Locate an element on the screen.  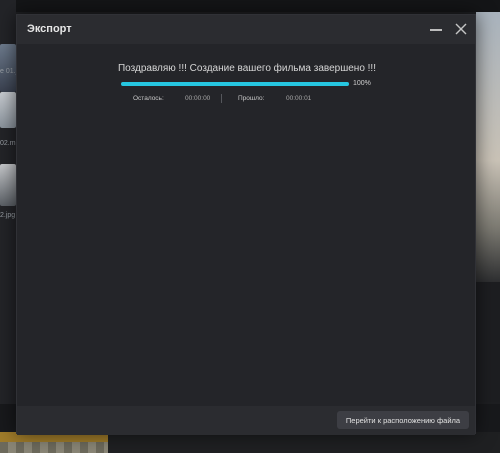
dialog-header: Экспорт is located at coordinates (246, 29).